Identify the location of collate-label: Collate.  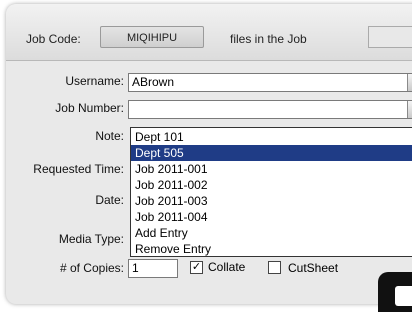
(227, 267).